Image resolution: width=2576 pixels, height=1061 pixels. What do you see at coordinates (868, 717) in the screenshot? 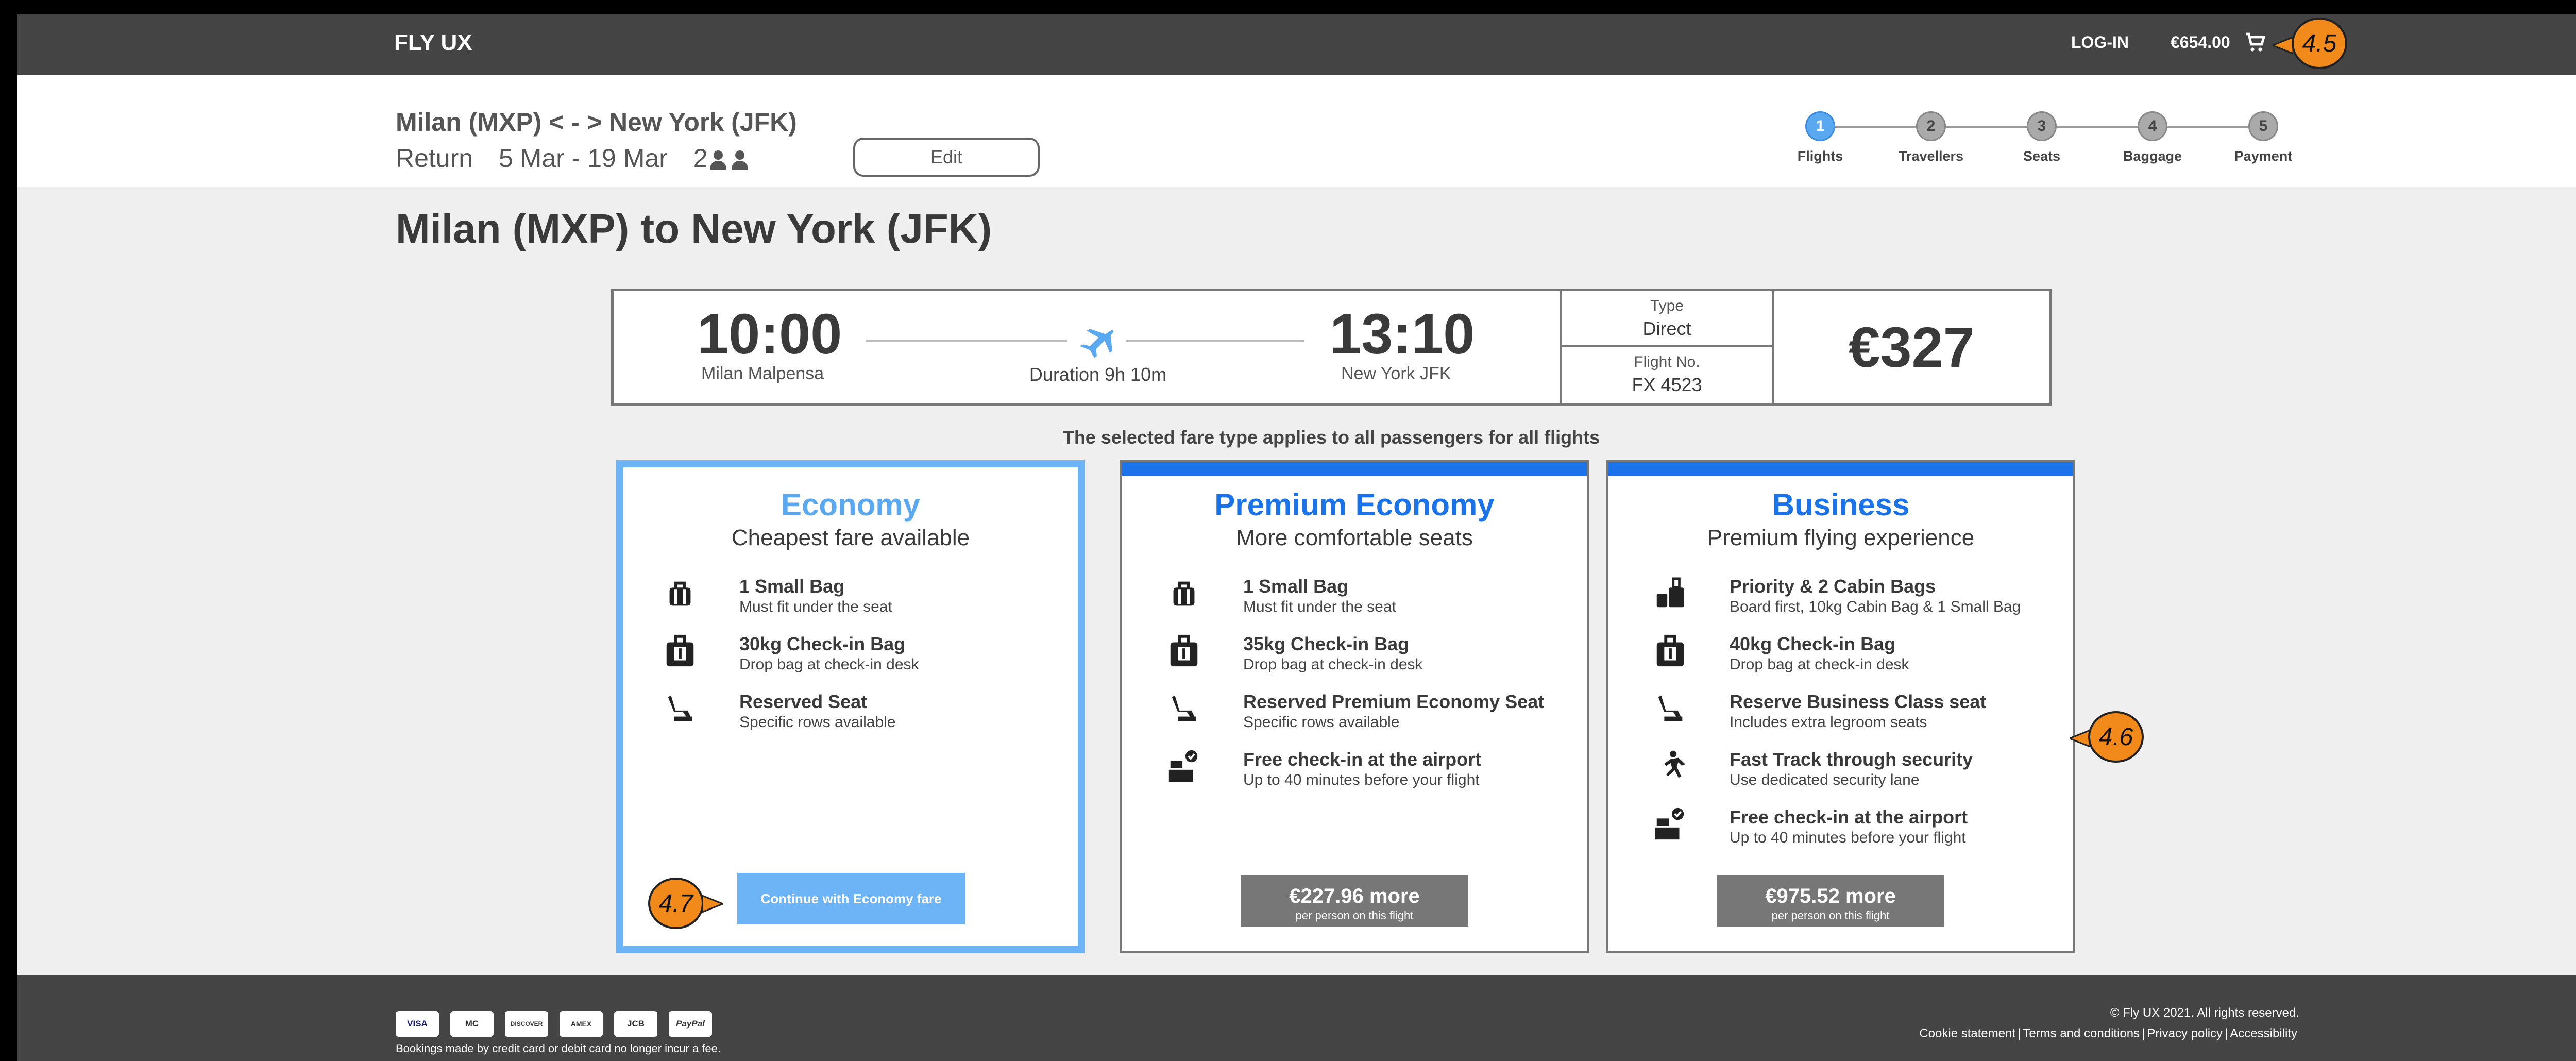
I see `fare-feature: Reserved Seat Specific rows available` at bounding box center [868, 717].